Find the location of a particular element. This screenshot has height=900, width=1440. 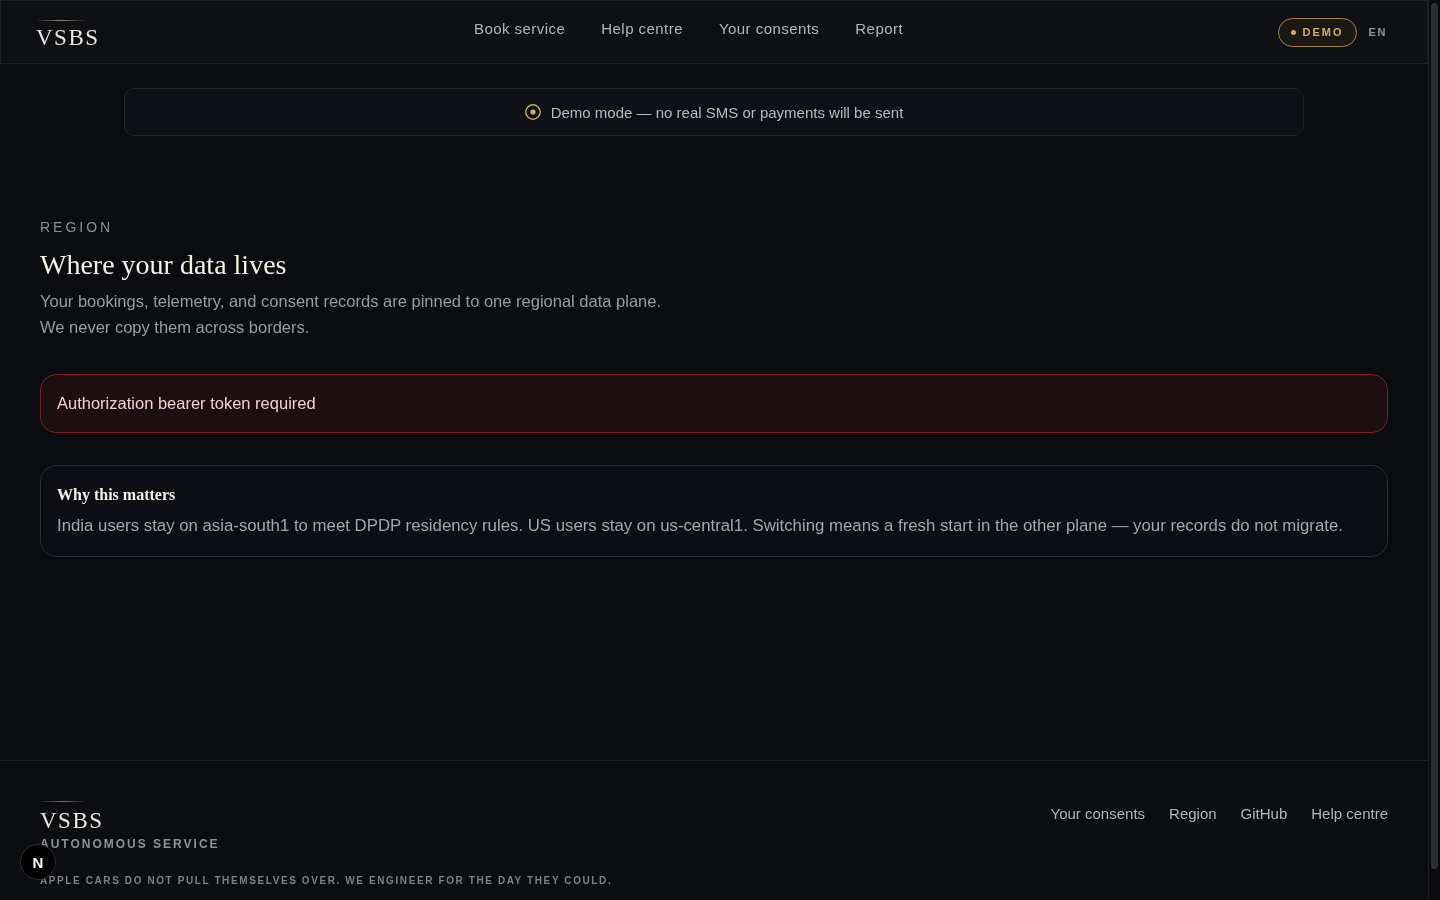

footer-link: GitHub is located at coordinates (1264, 813).